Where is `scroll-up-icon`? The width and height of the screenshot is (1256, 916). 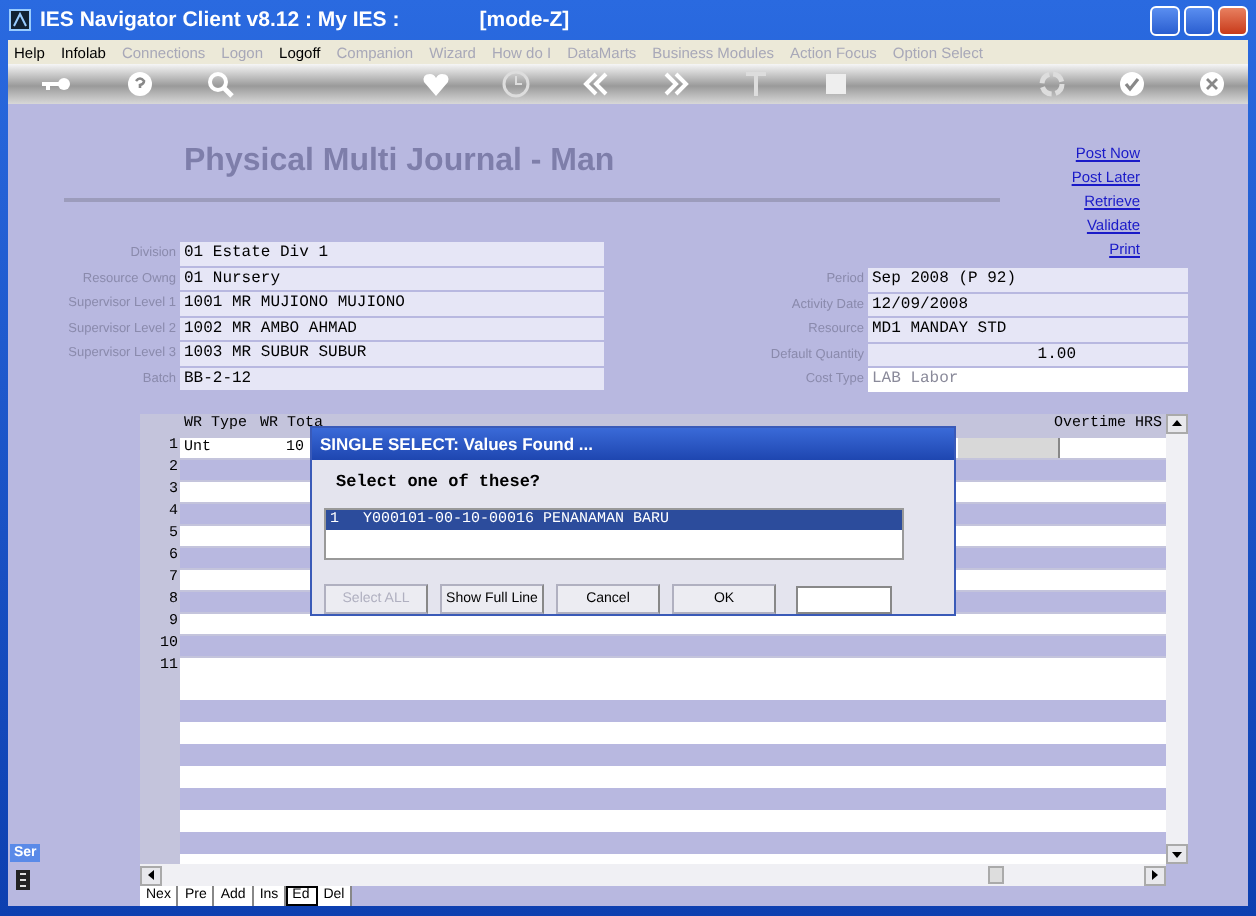 scroll-up-icon is located at coordinates (1177, 423).